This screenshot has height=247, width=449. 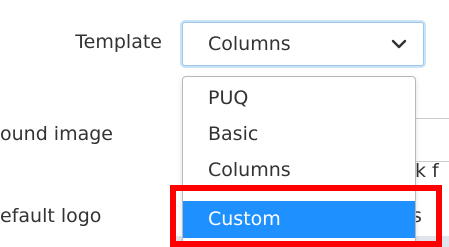 I want to click on template-label: Template, so click(x=118, y=42).